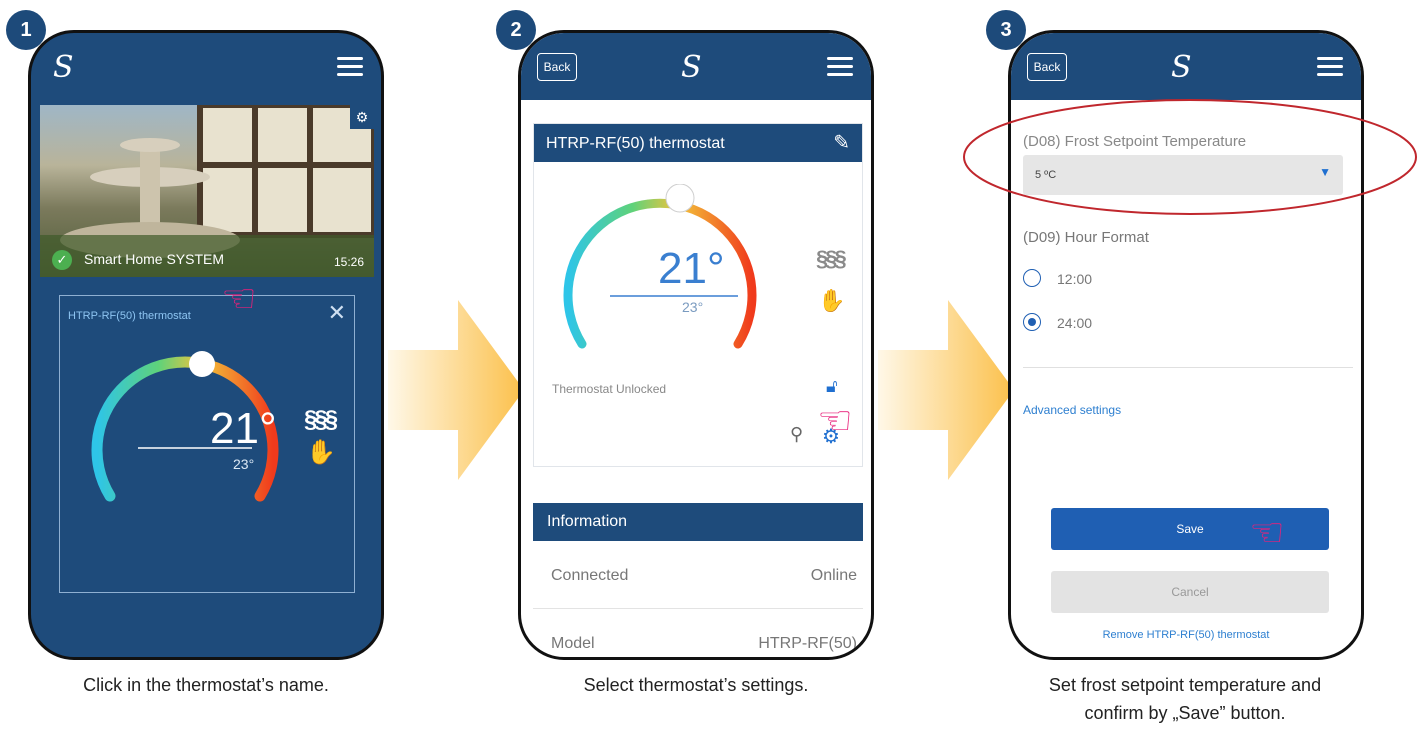 The image size is (1426, 738). I want to click on option-12-label: 12:00, so click(1075, 279).